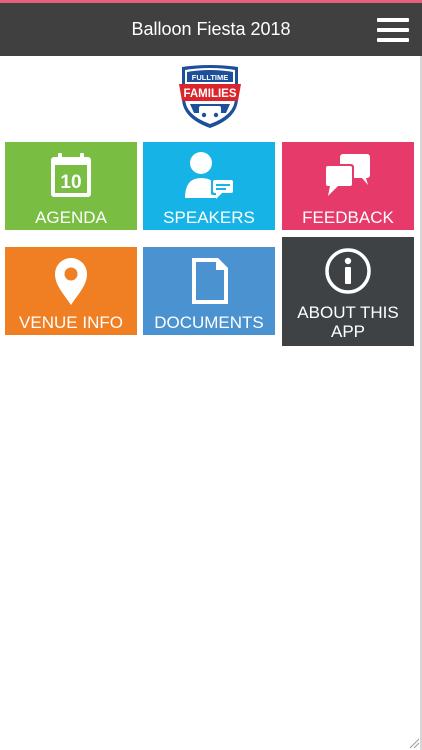 This screenshot has width=422, height=750. I want to click on page-title: Balloon Fiesta 2018, so click(211, 29).